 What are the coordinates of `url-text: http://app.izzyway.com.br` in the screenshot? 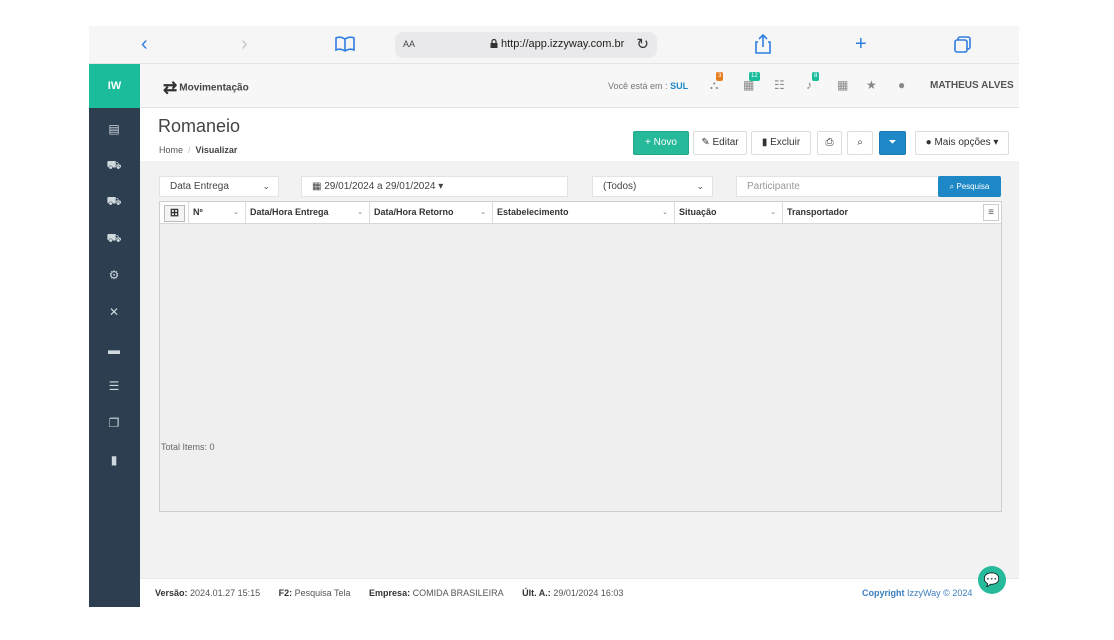 It's located at (557, 44).